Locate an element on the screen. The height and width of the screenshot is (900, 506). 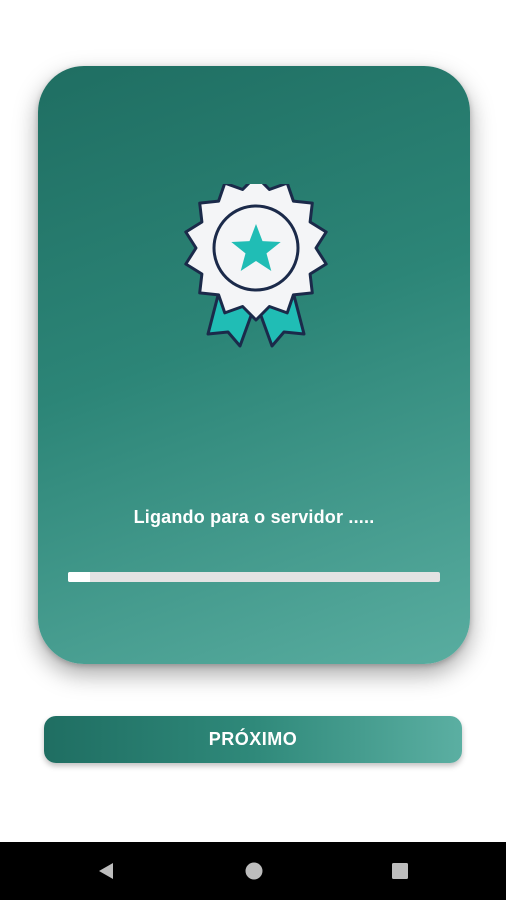
progress-bar-fill is located at coordinates (79, 577).